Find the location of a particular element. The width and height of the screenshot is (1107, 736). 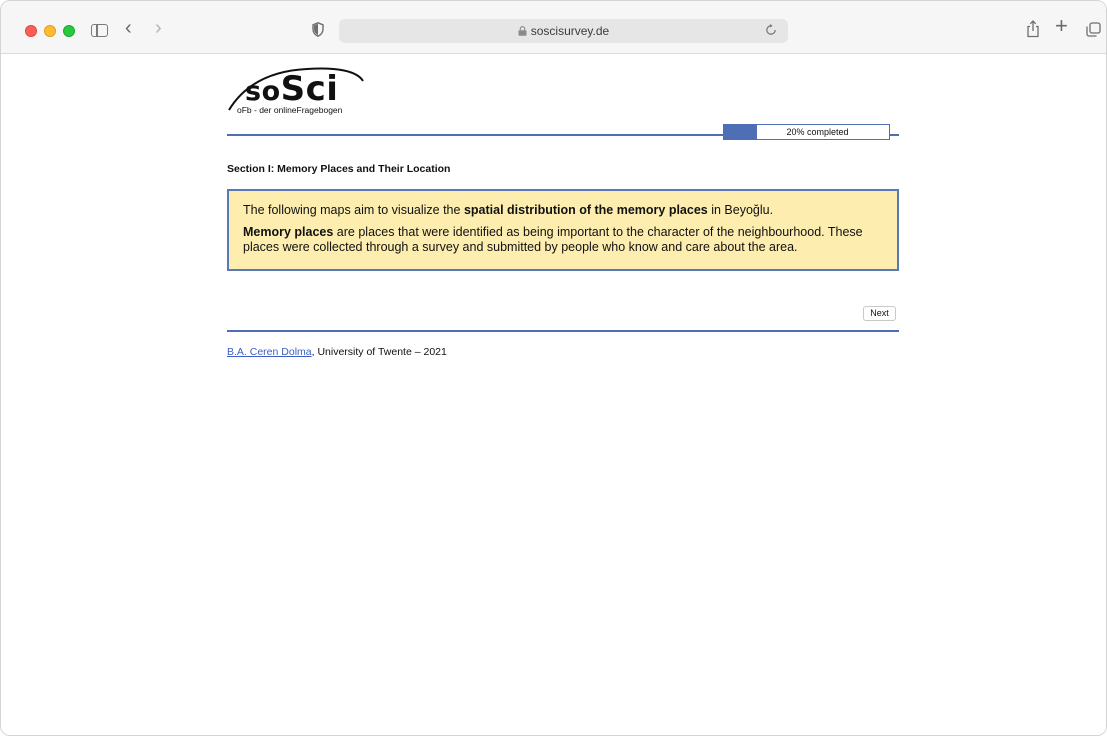

progress-rule-right is located at coordinates (894, 135).